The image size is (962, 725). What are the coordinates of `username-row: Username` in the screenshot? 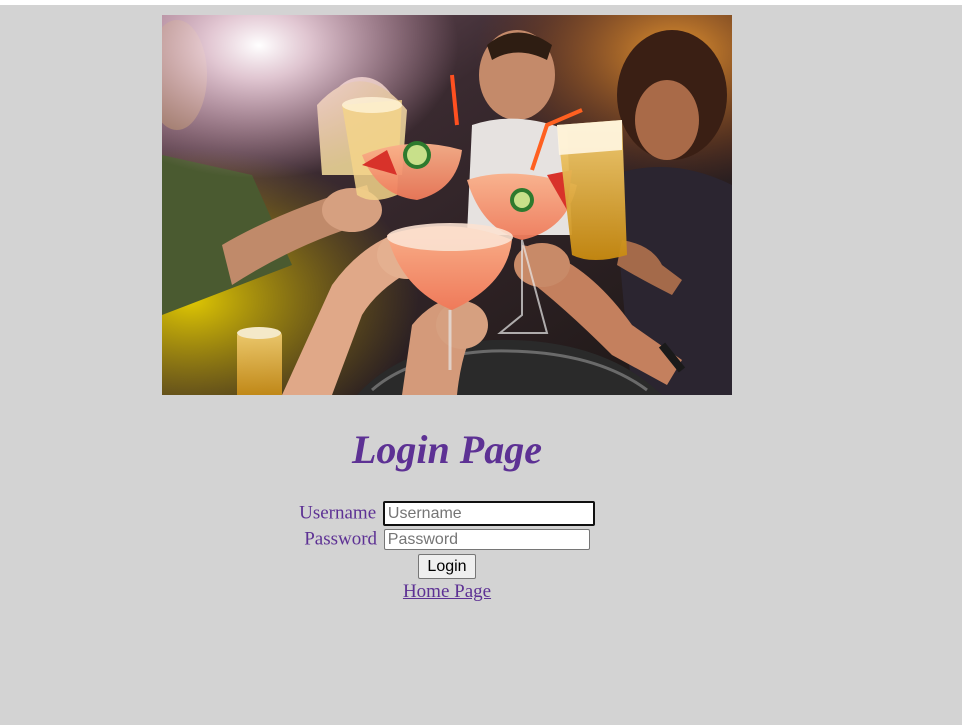 It's located at (447, 513).